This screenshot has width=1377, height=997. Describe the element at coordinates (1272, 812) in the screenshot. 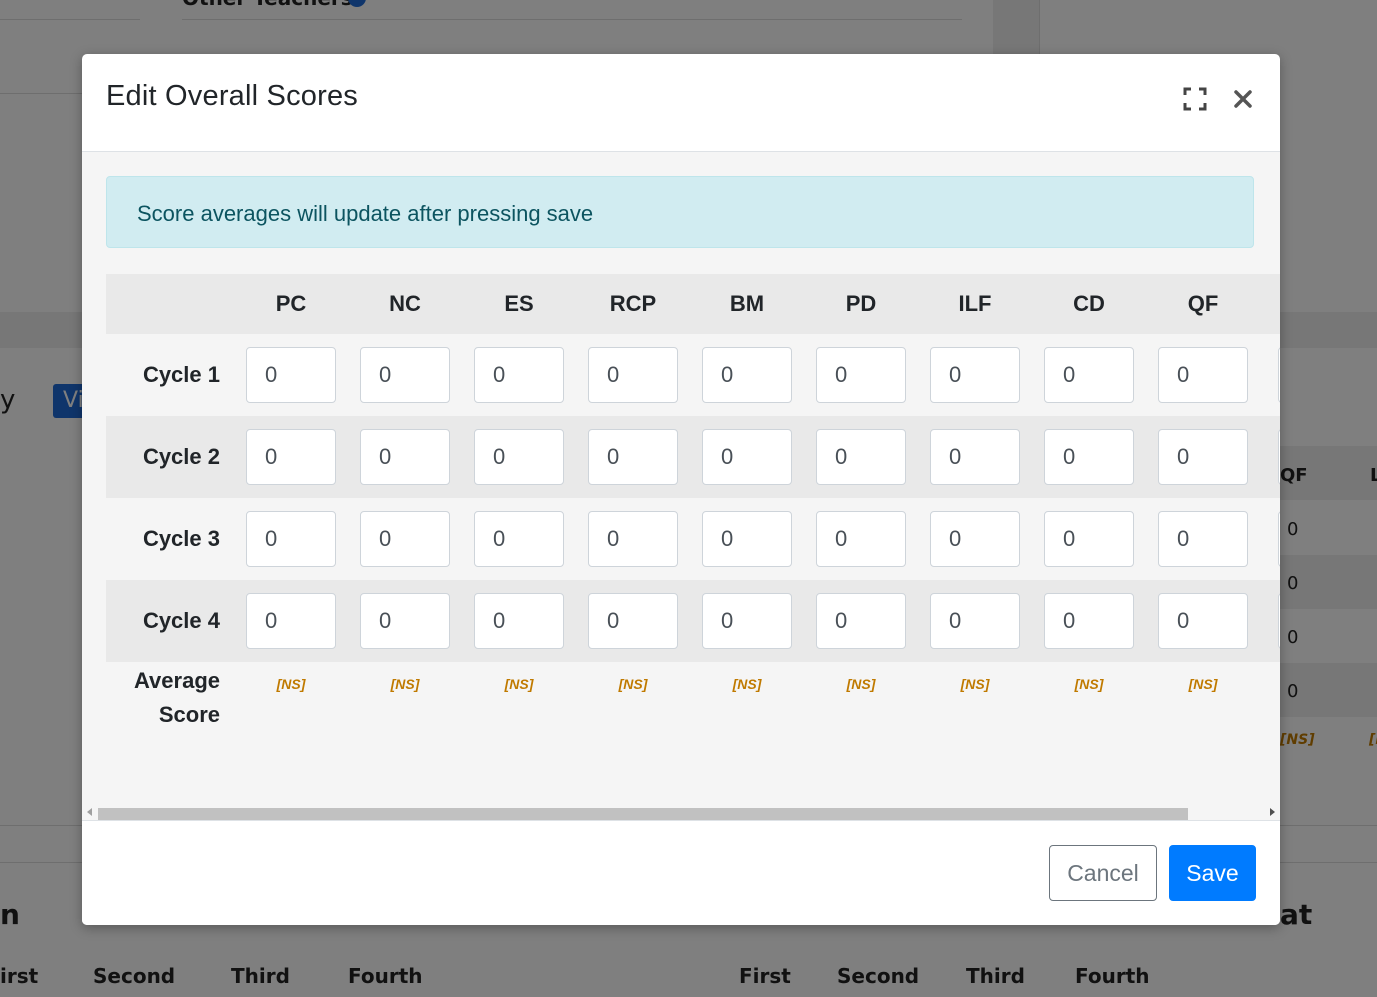

I see `scroll-right-icon` at that location.